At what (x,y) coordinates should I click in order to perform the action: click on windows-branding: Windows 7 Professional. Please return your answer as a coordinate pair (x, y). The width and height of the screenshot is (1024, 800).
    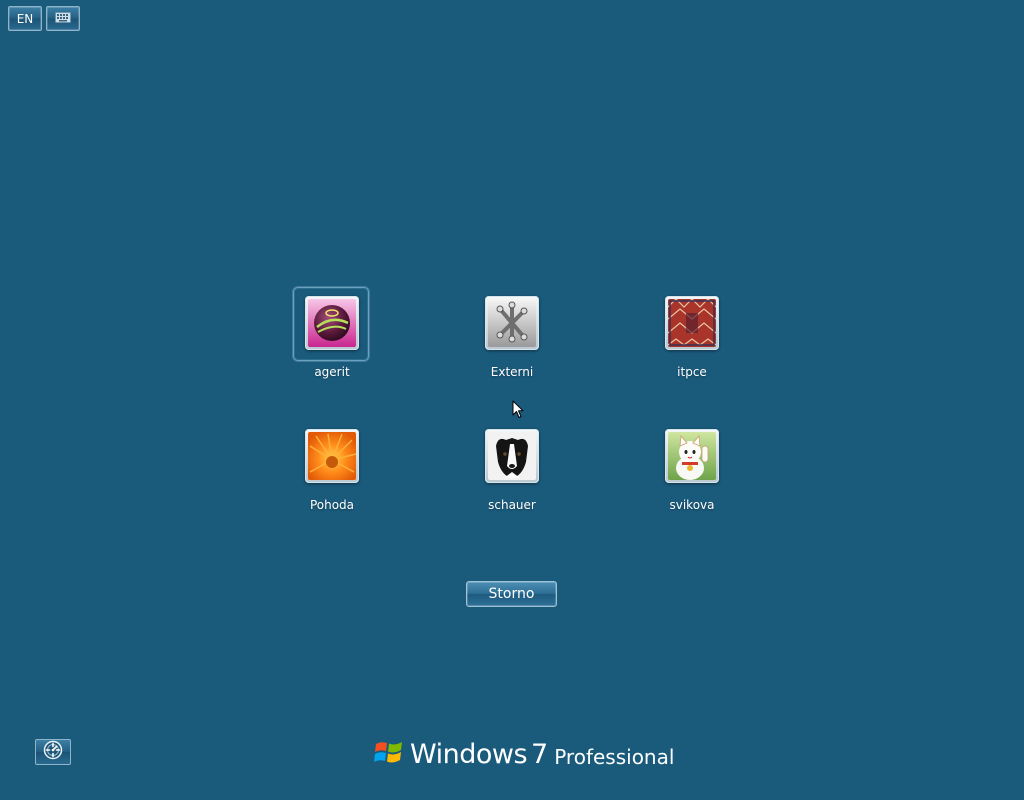
    Looking at the image, I should click on (524, 754).